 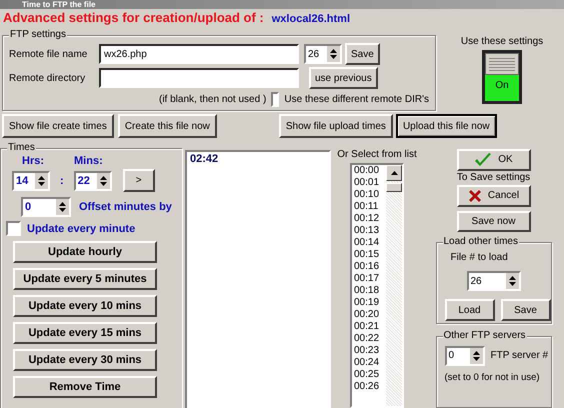 What do you see at coordinates (370, 339) in the screenshot?
I see `time-list-item: 00:22` at bounding box center [370, 339].